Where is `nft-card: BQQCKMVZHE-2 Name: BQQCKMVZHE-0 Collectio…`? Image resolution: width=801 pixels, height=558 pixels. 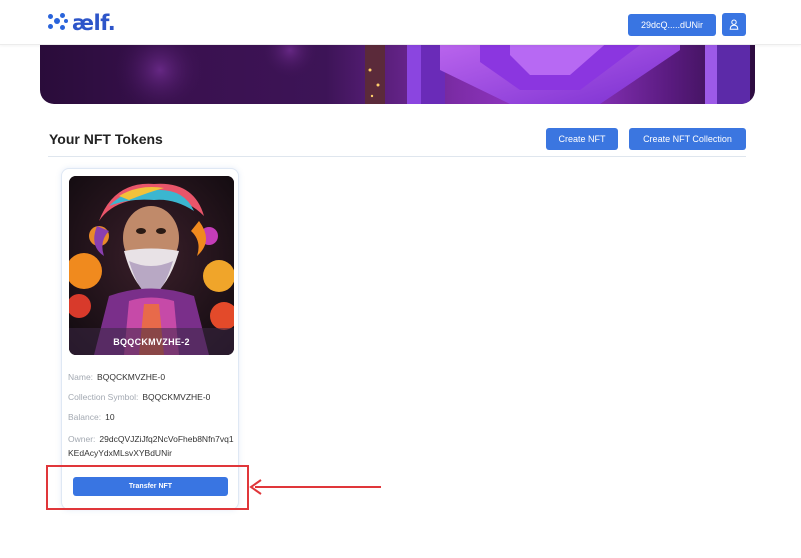 nft-card: BQQCKMVZHE-2 Name: BQQCKMVZHE-0 Collectio… is located at coordinates (150, 339).